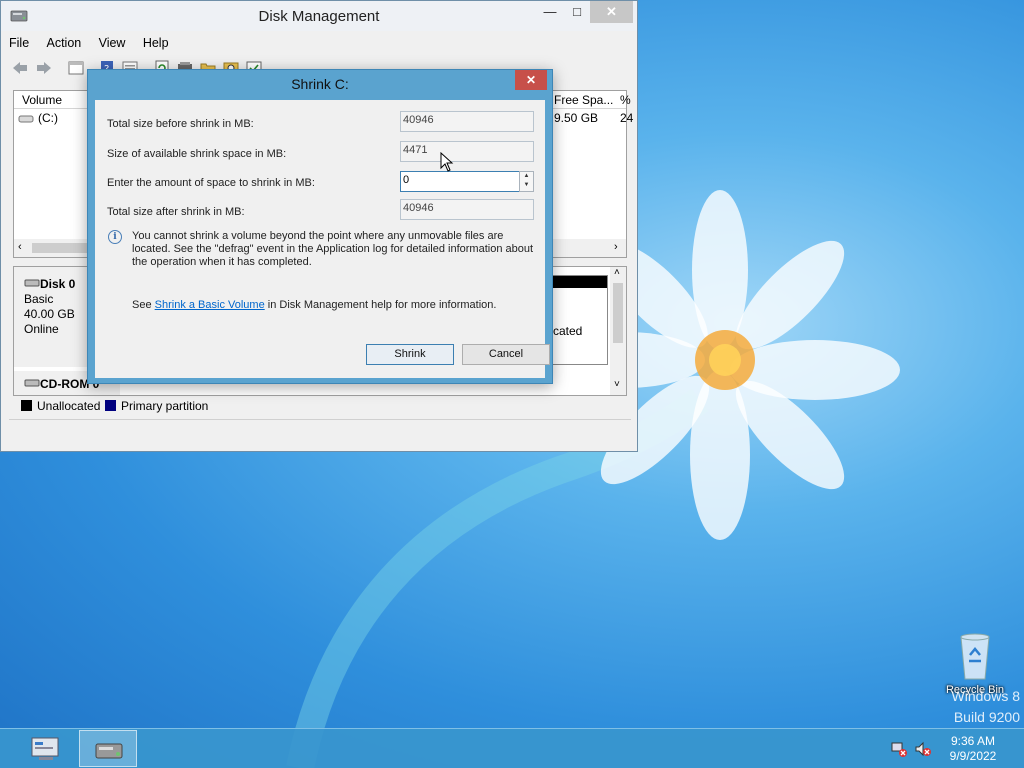 The height and width of the screenshot is (768, 1024). I want to click on total-before-value: 40946, so click(467, 121).